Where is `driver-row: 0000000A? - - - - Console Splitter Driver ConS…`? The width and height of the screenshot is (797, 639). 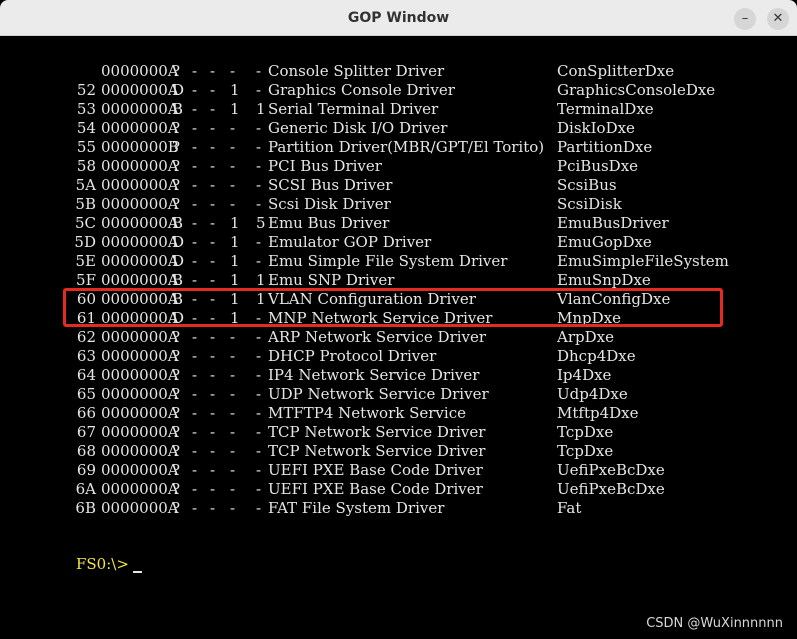
driver-row: 0000000A? - - - - Console Splitter Driver ConS… is located at coordinates (398, 71).